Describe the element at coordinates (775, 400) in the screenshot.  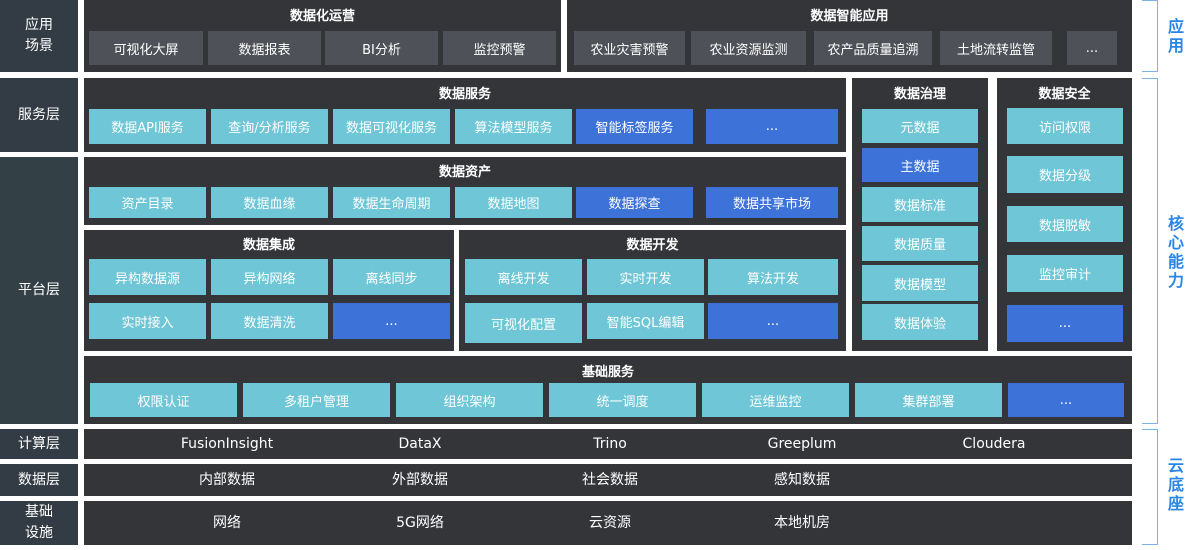
I see `cell-ops-monitor: 运维监控` at that location.